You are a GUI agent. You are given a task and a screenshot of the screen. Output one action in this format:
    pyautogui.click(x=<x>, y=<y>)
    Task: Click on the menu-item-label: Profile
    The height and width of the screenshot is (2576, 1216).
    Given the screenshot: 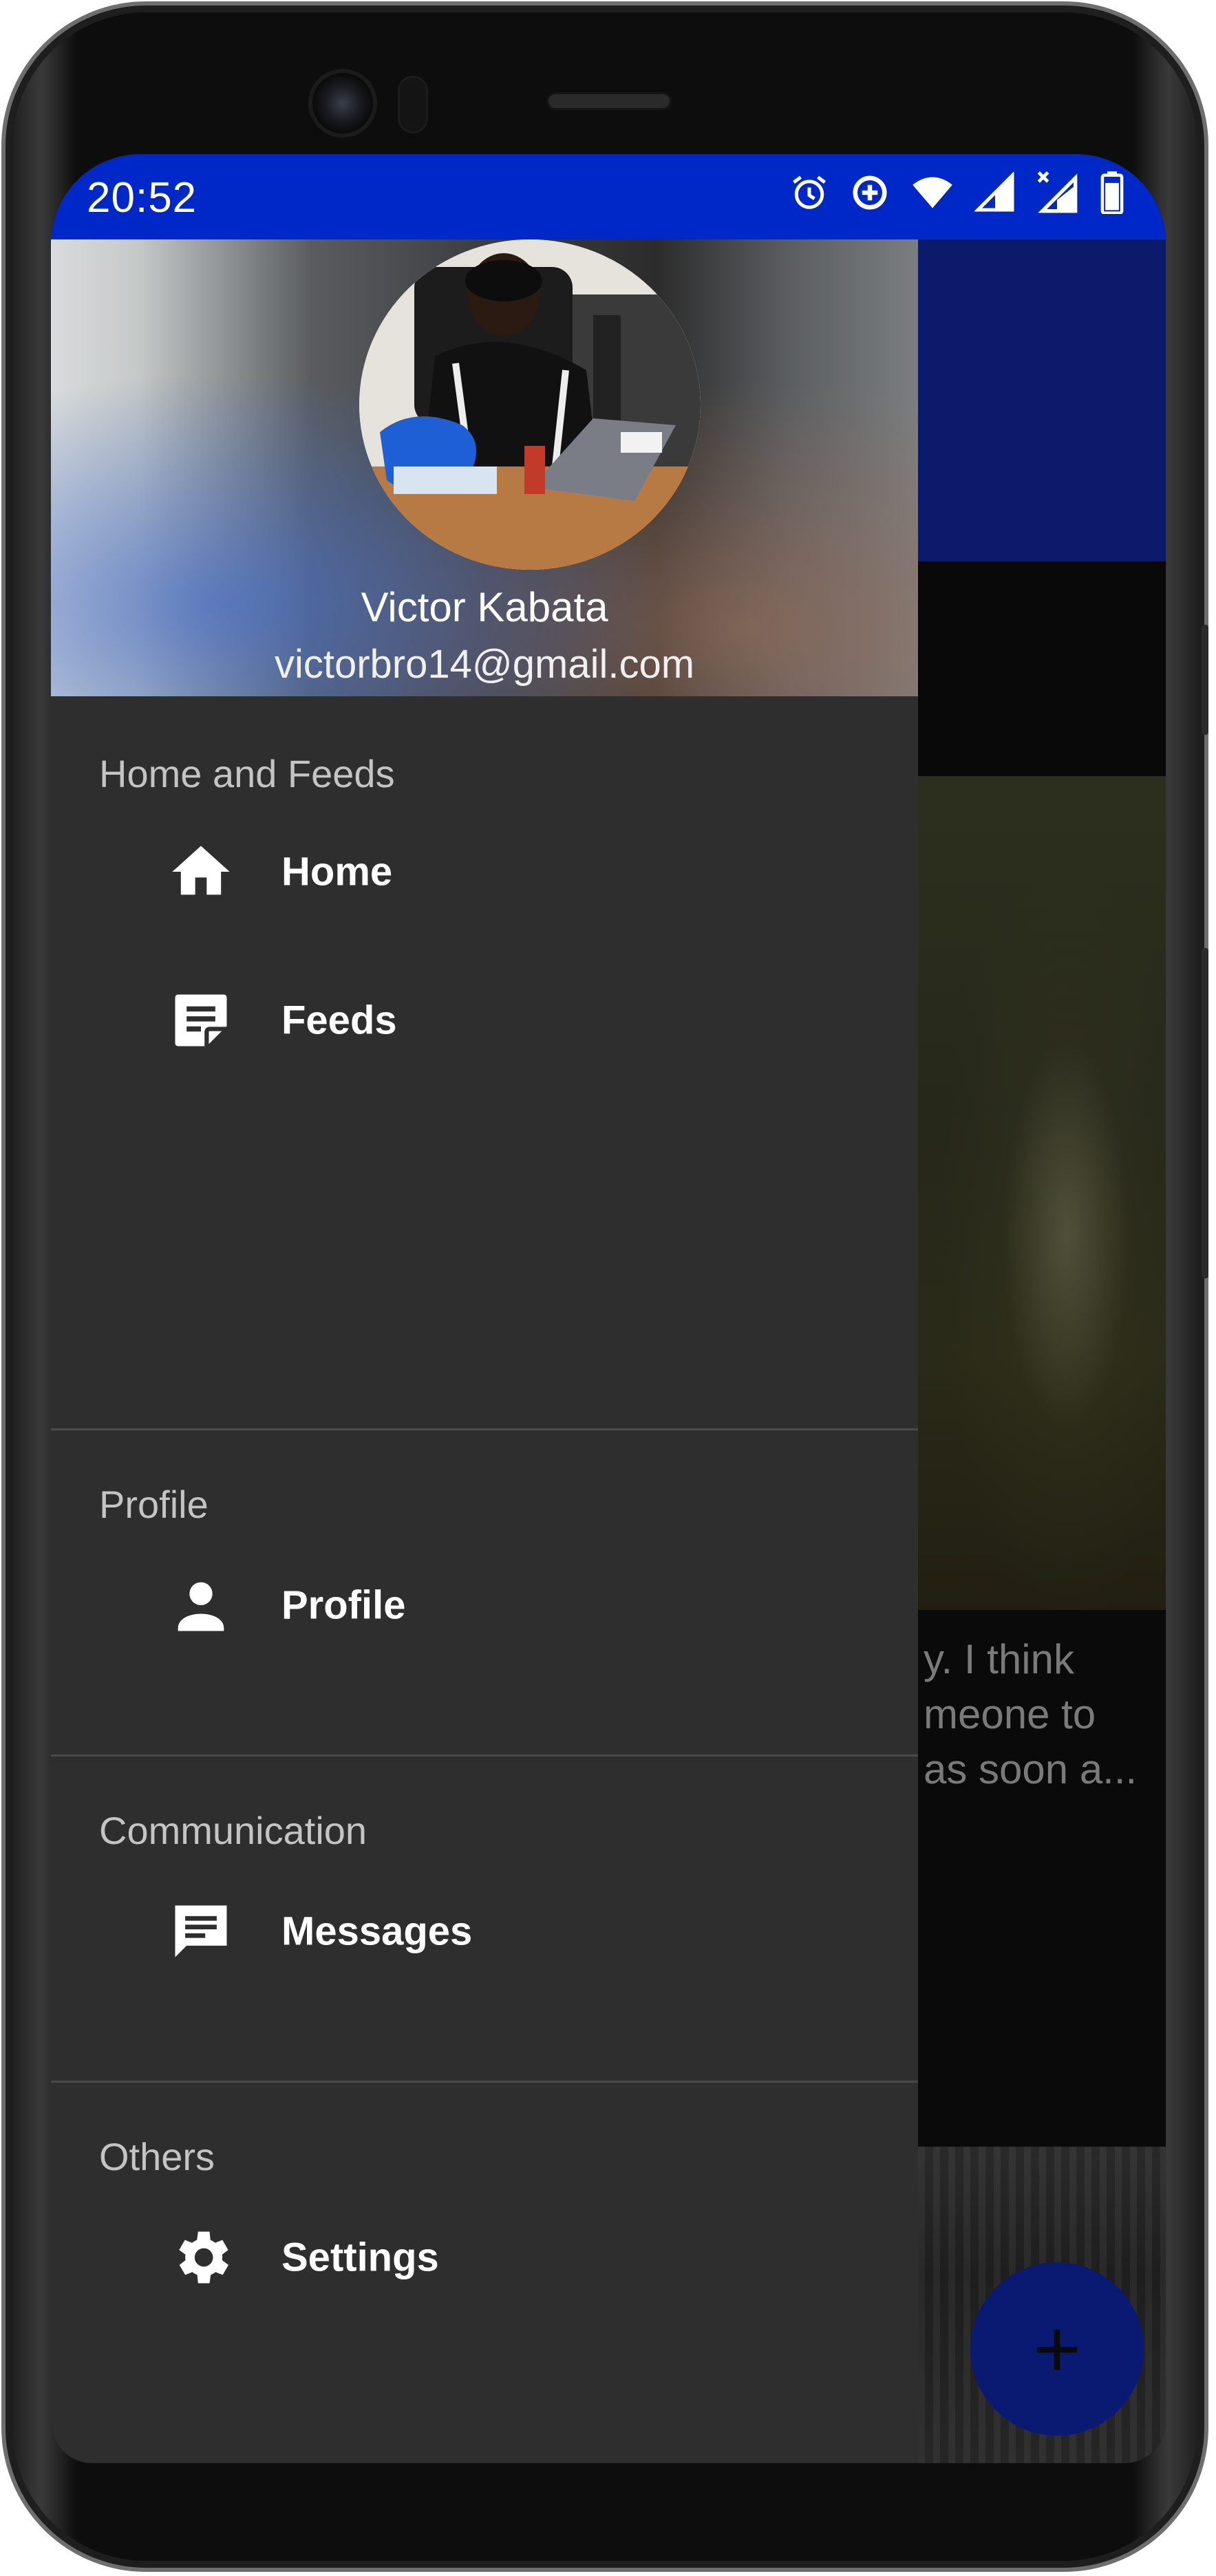 What is the action you would take?
    pyautogui.click(x=343, y=1605)
    